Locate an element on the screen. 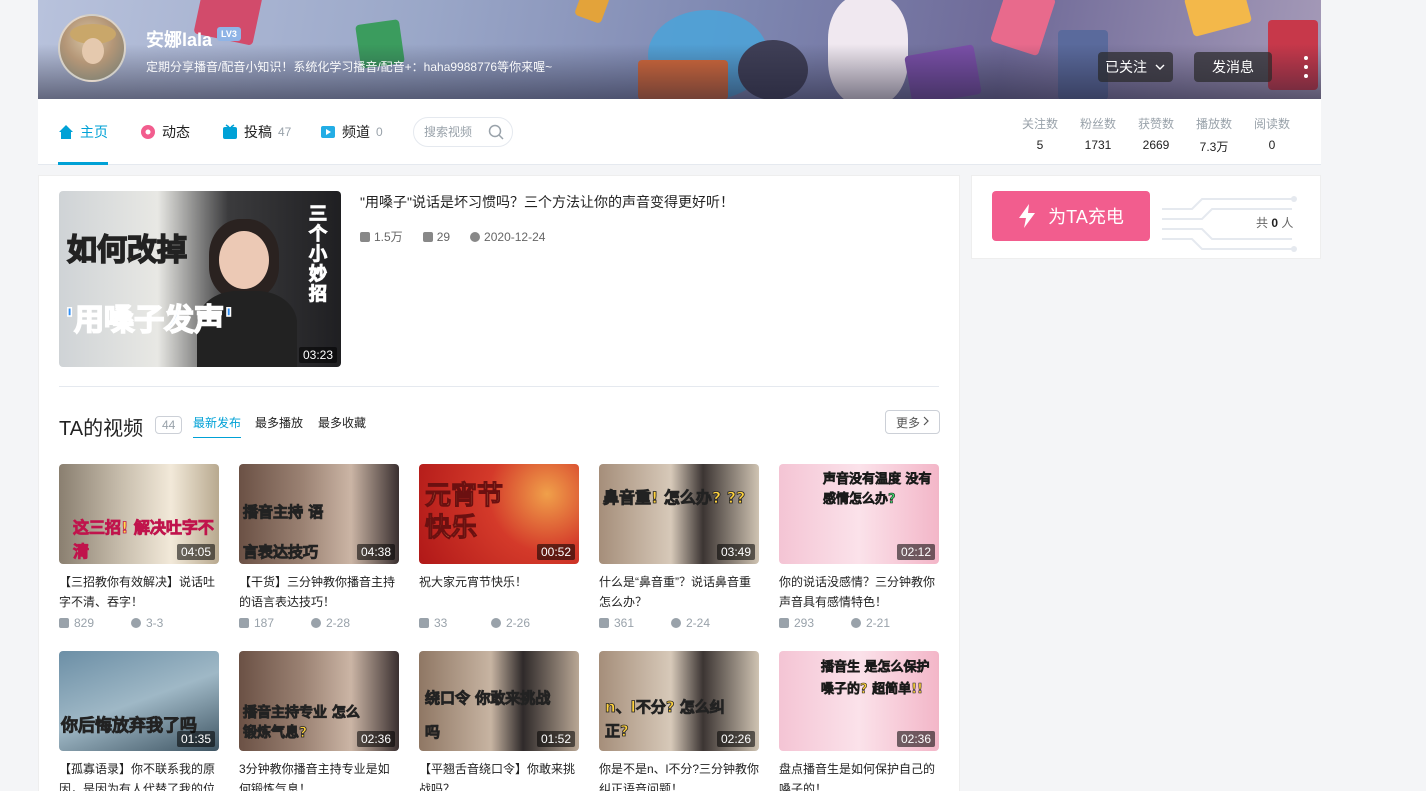 The image size is (1426, 791). username: 安娜lala is located at coordinates (179, 40).